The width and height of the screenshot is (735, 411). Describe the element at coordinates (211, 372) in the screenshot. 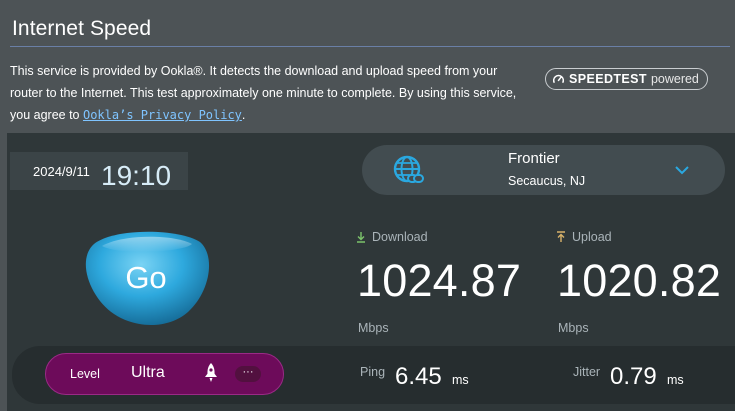

I see `rocket-icon` at that location.